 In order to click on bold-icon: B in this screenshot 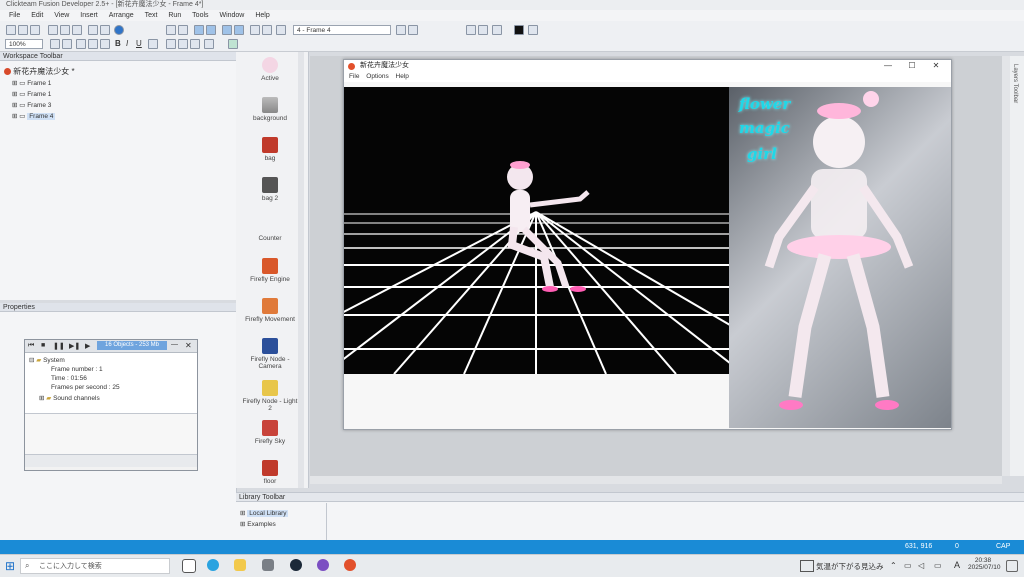, I will do `click(118, 43)`.